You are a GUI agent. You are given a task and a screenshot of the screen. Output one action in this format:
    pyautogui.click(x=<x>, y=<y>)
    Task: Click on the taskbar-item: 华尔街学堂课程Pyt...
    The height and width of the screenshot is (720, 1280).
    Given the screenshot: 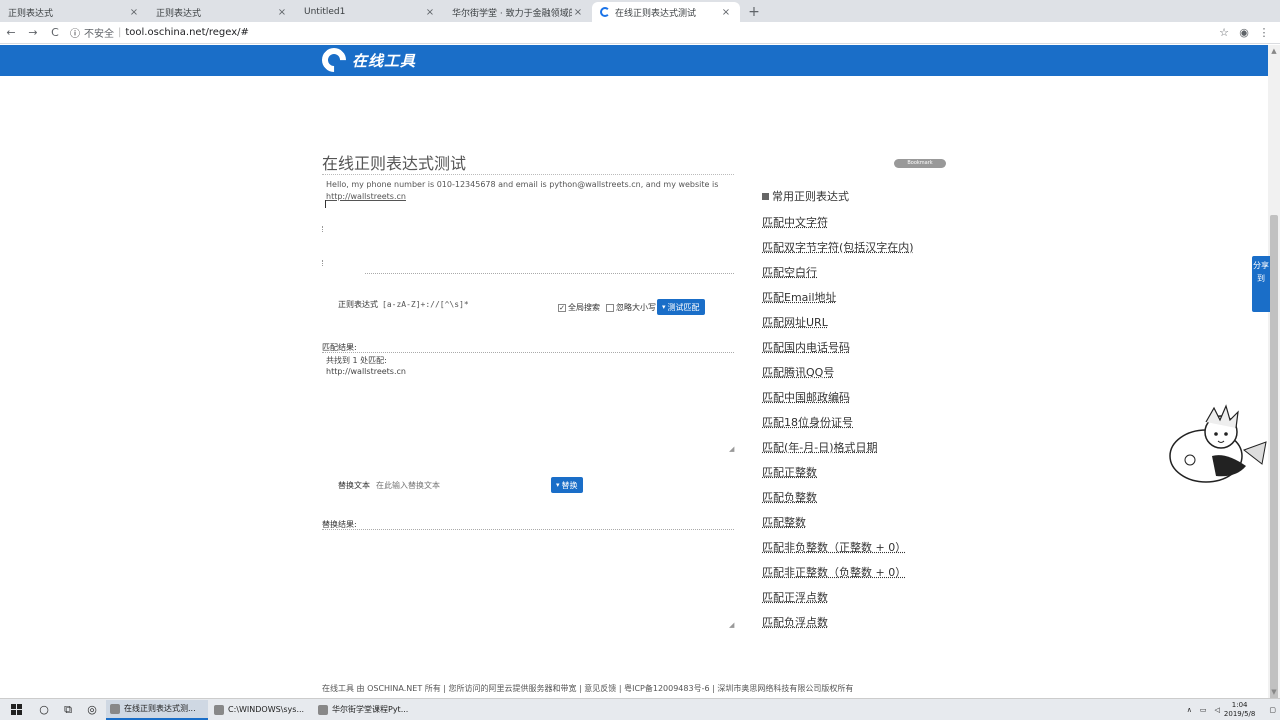 What is the action you would take?
    pyautogui.click(x=365, y=710)
    